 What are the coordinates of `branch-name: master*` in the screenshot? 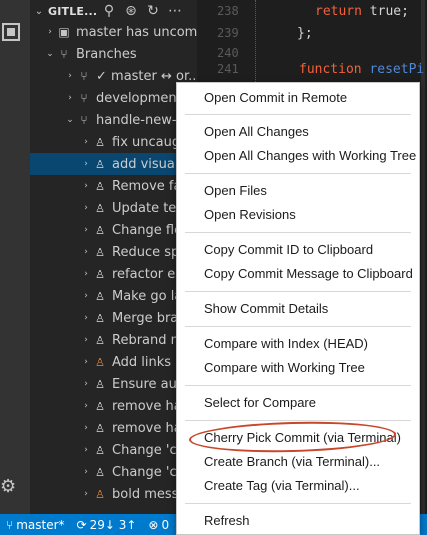 It's located at (40, 524).